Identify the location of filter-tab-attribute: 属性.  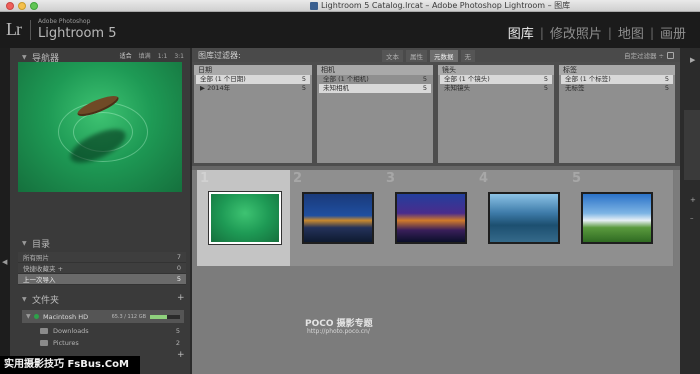
(416, 56).